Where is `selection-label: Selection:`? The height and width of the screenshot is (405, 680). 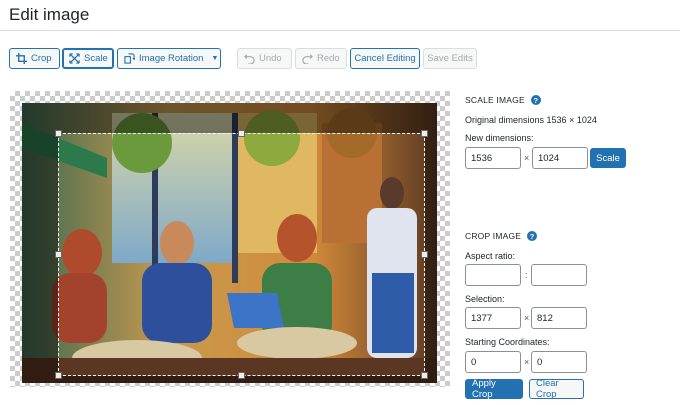
selection-label: Selection: is located at coordinates (485, 299).